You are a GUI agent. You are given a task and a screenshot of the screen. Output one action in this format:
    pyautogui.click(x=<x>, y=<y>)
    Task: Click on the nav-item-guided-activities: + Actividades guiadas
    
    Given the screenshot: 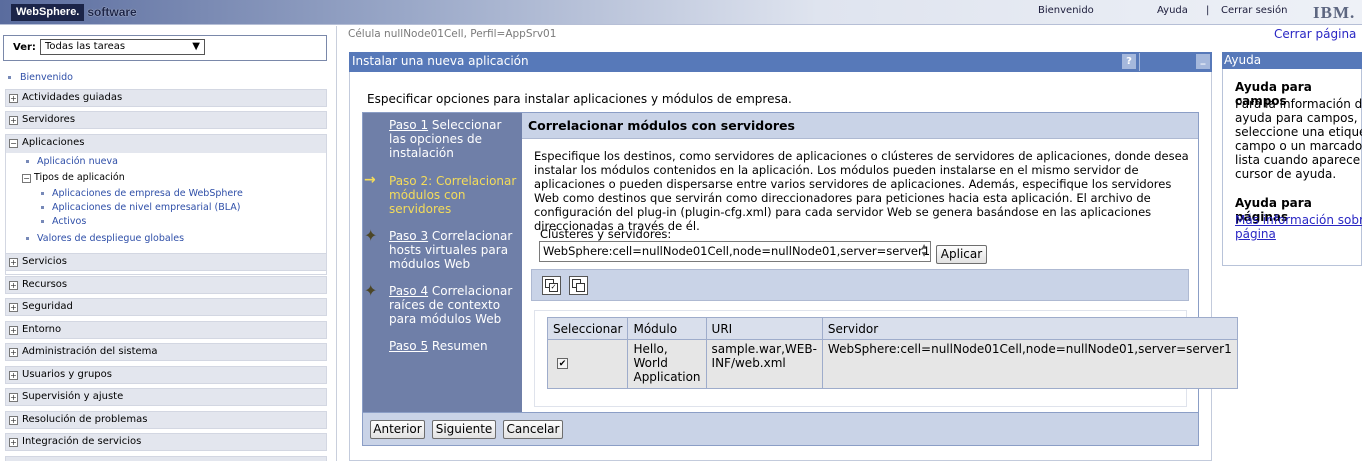 What is the action you would take?
    pyautogui.click(x=166, y=98)
    